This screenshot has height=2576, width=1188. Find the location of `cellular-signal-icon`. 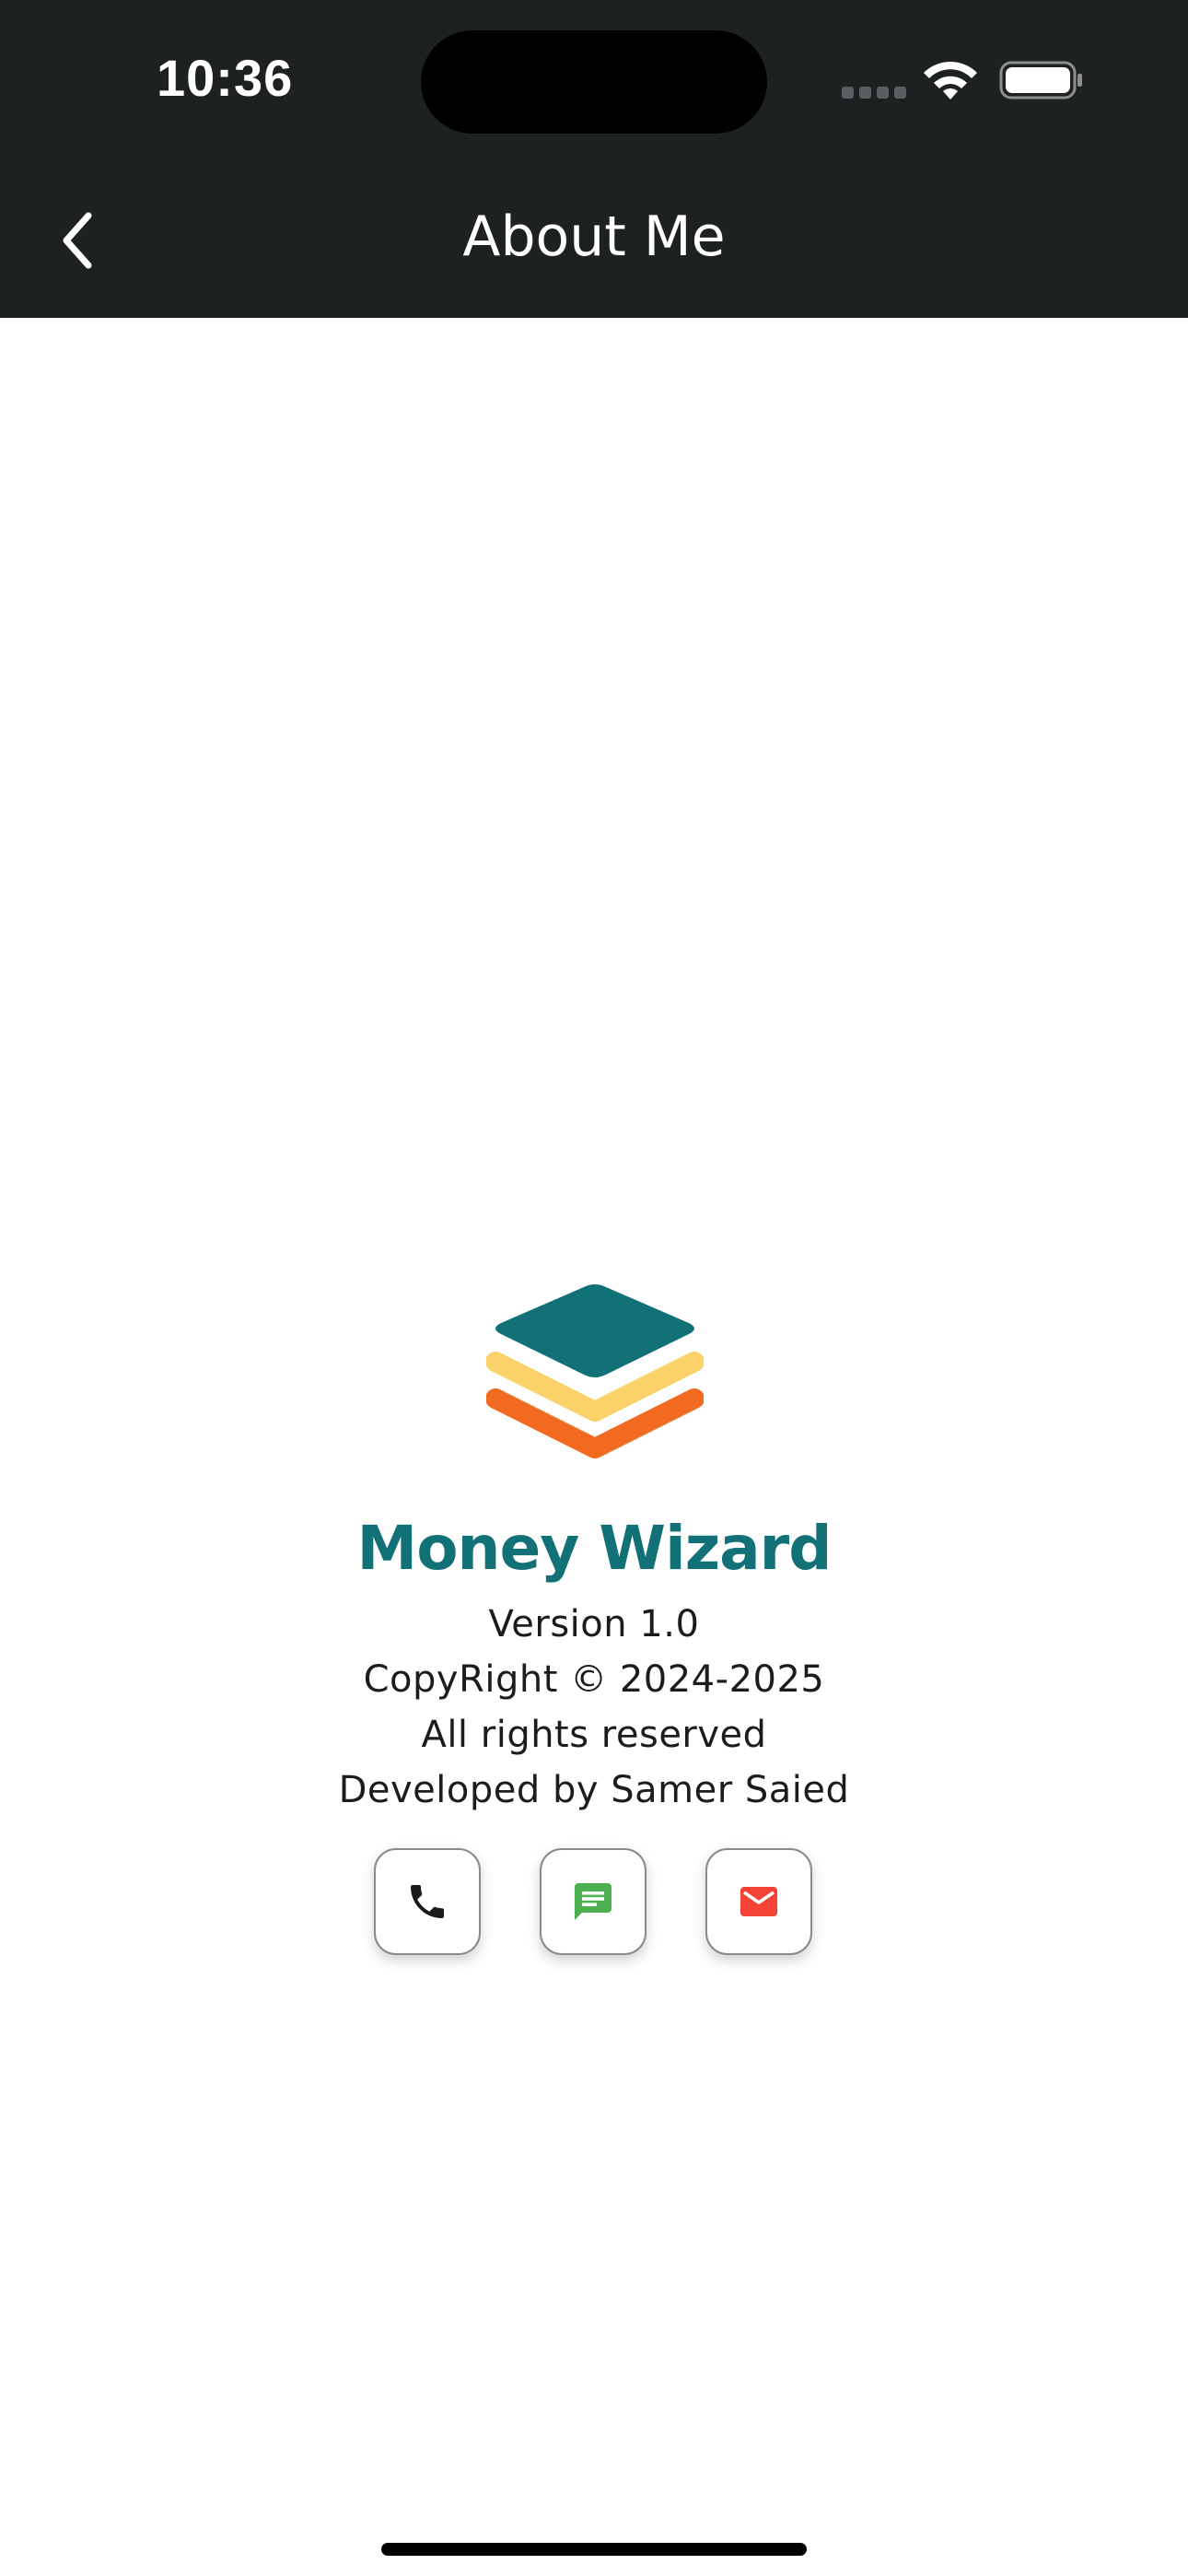

cellular-signal-icon is located at coordinates (874, 93).